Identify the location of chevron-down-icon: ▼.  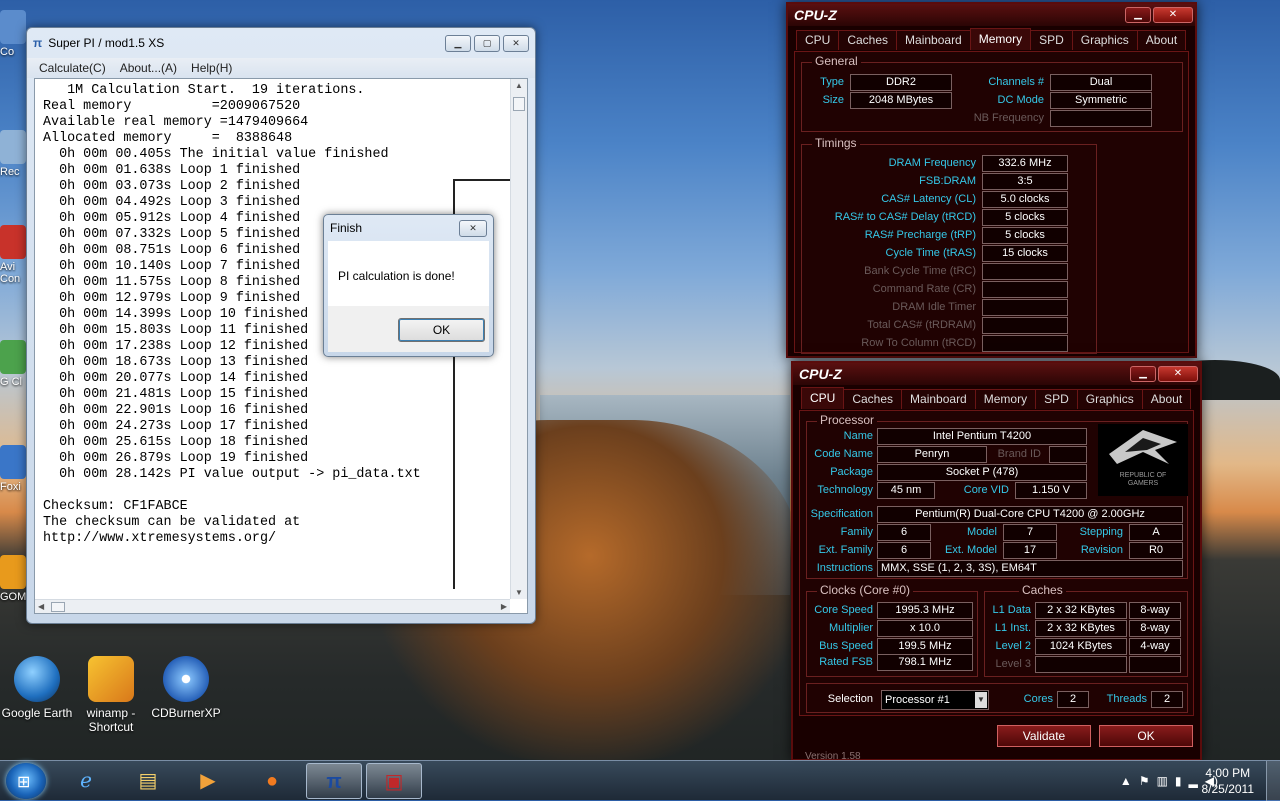
(981, 700).